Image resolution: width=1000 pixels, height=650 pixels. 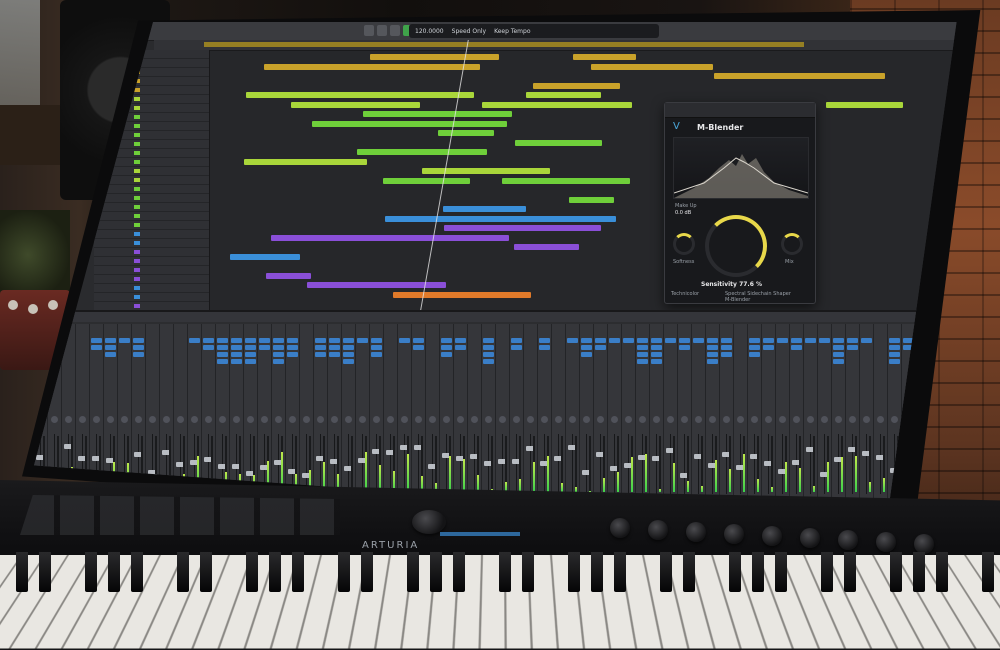 What do you see at coordinates (382, 30) in the screenshot?
I see `forward-button` at bounding box center [382, 30].